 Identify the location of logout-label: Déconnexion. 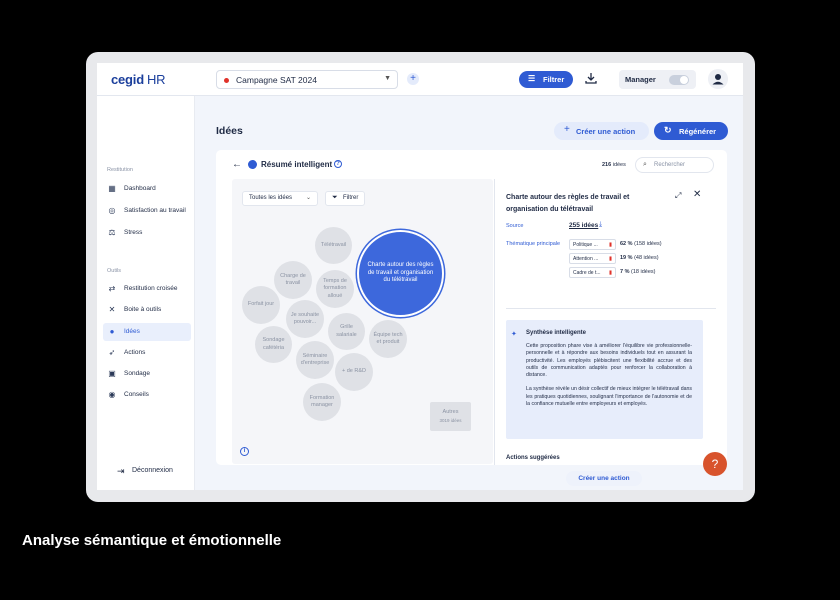
(152, 470).